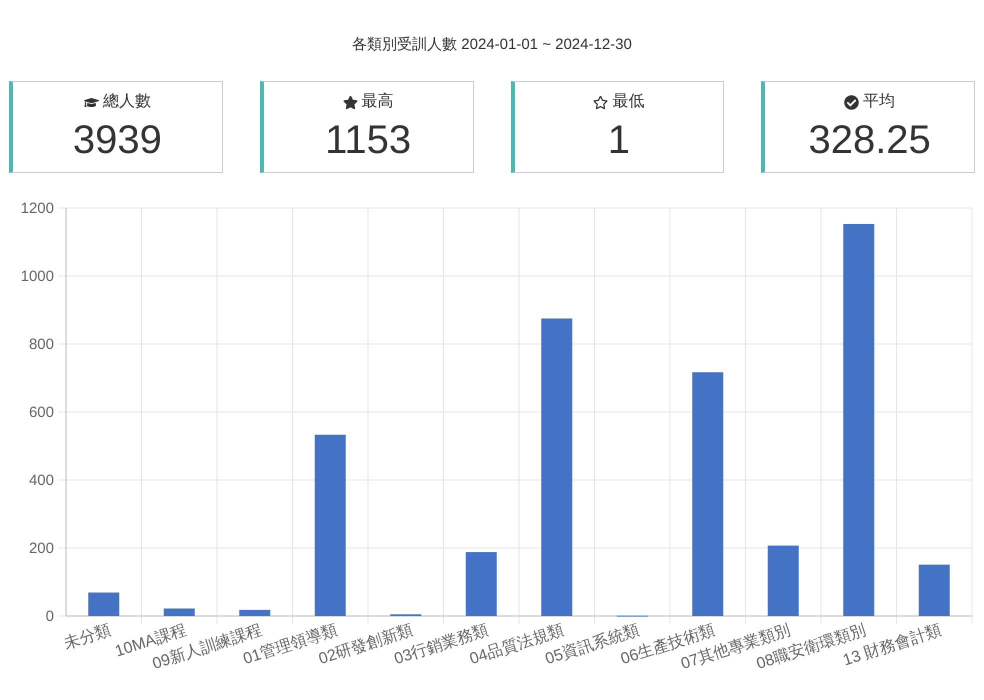 Image resolution: width=984 pixels, height=700 pixels. I want to click on y-axis-label: 0, so click(50, 616).